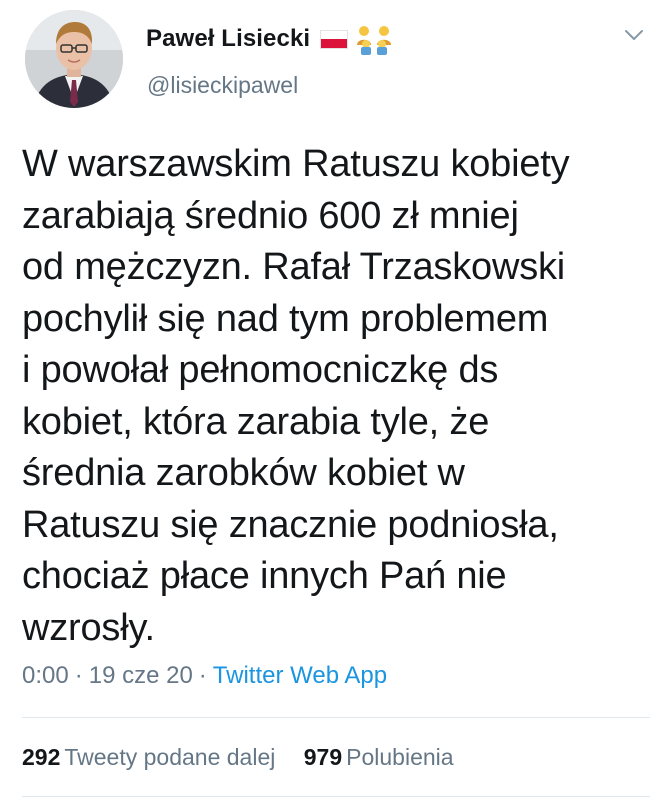  I want to click on poland-flag-icon, so click(334, 39).